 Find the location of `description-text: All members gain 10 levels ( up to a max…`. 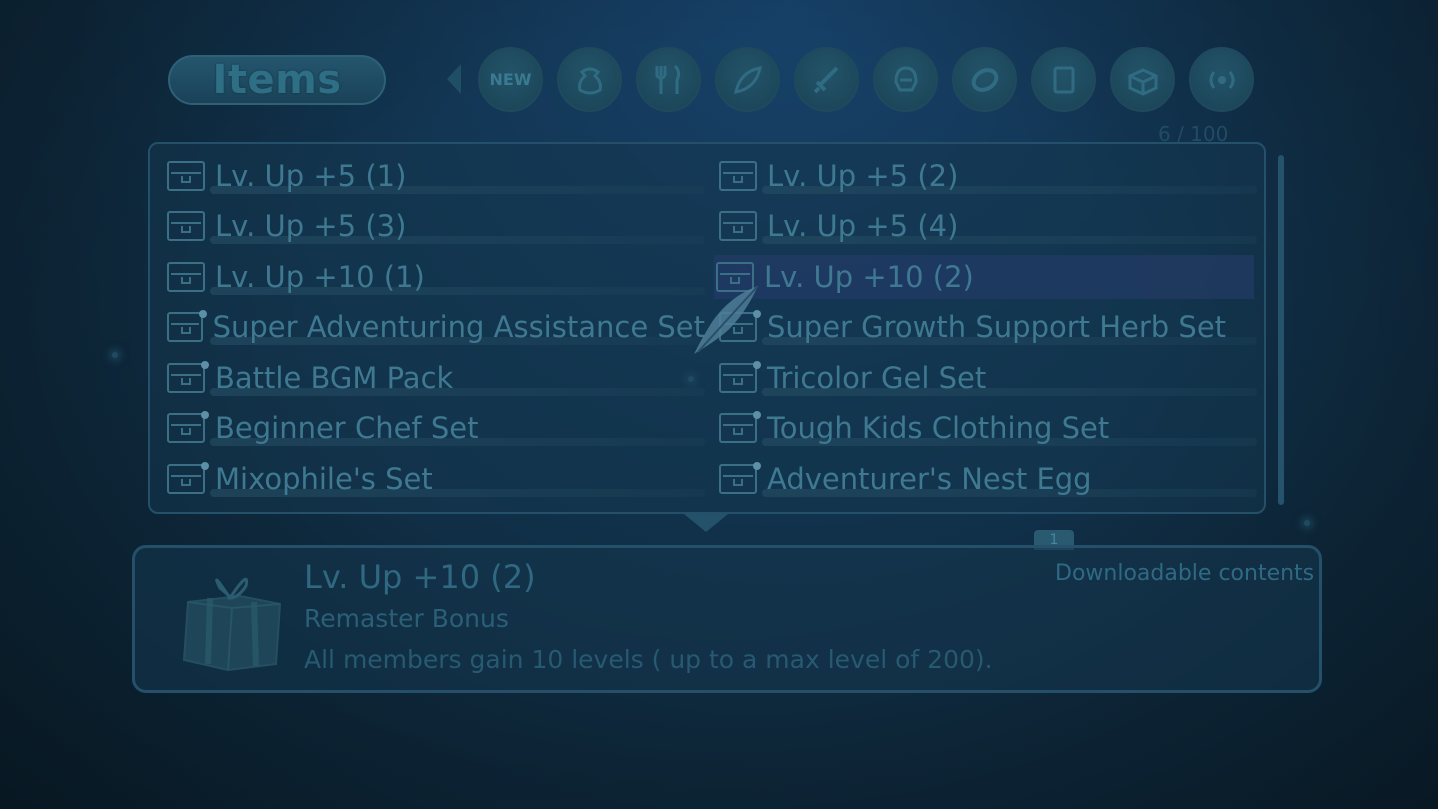

description-text: All members gain 10 levels ( up to a max… is located at coordinates (648, 659).